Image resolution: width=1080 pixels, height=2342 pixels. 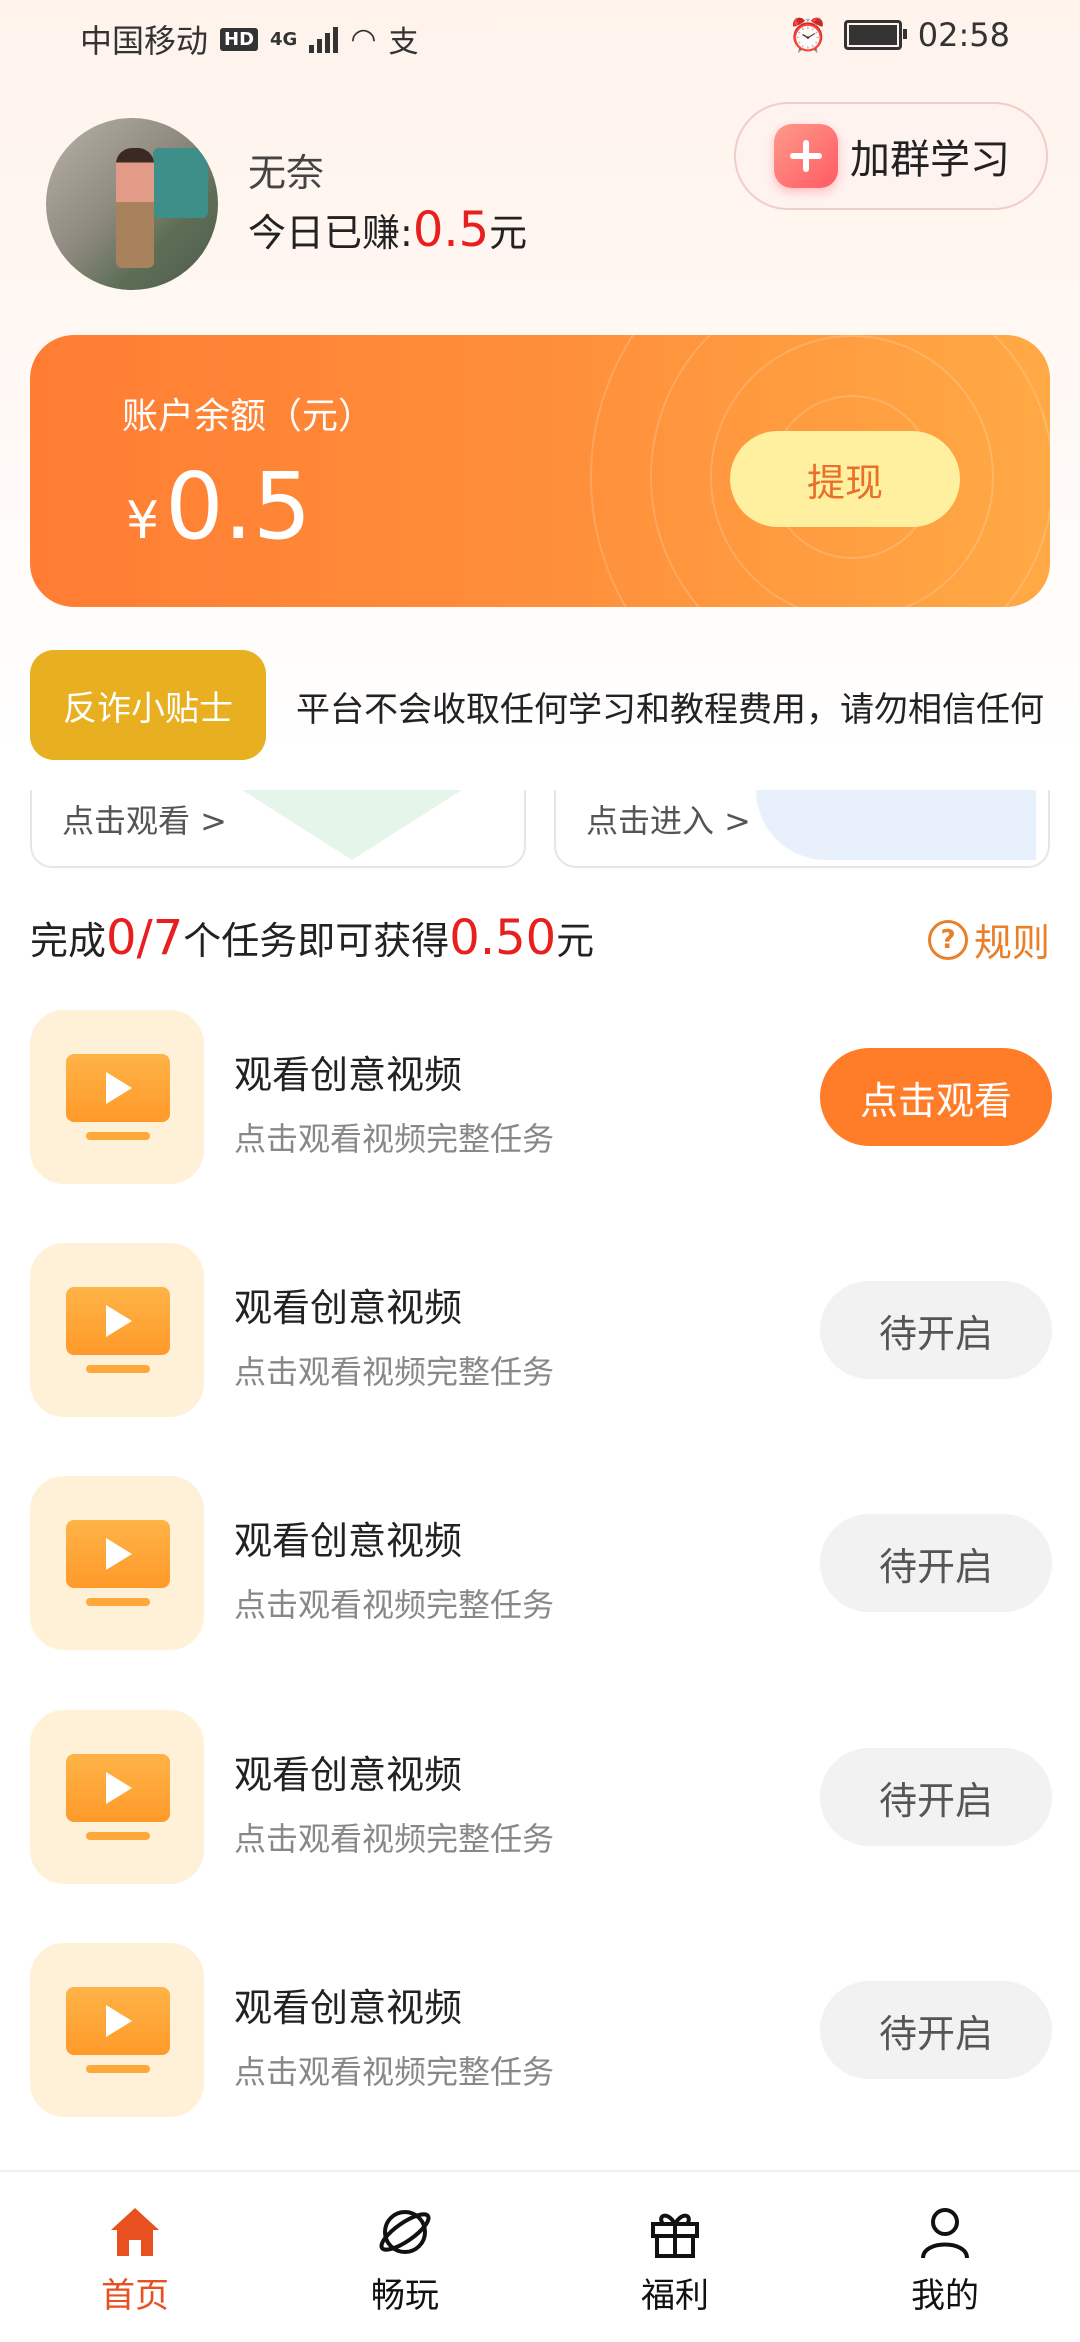 What do you see at coordinates (675, 2259) in the screenshot?
I see `tab-welfare: 福利` at bounding box center [675, 2259].